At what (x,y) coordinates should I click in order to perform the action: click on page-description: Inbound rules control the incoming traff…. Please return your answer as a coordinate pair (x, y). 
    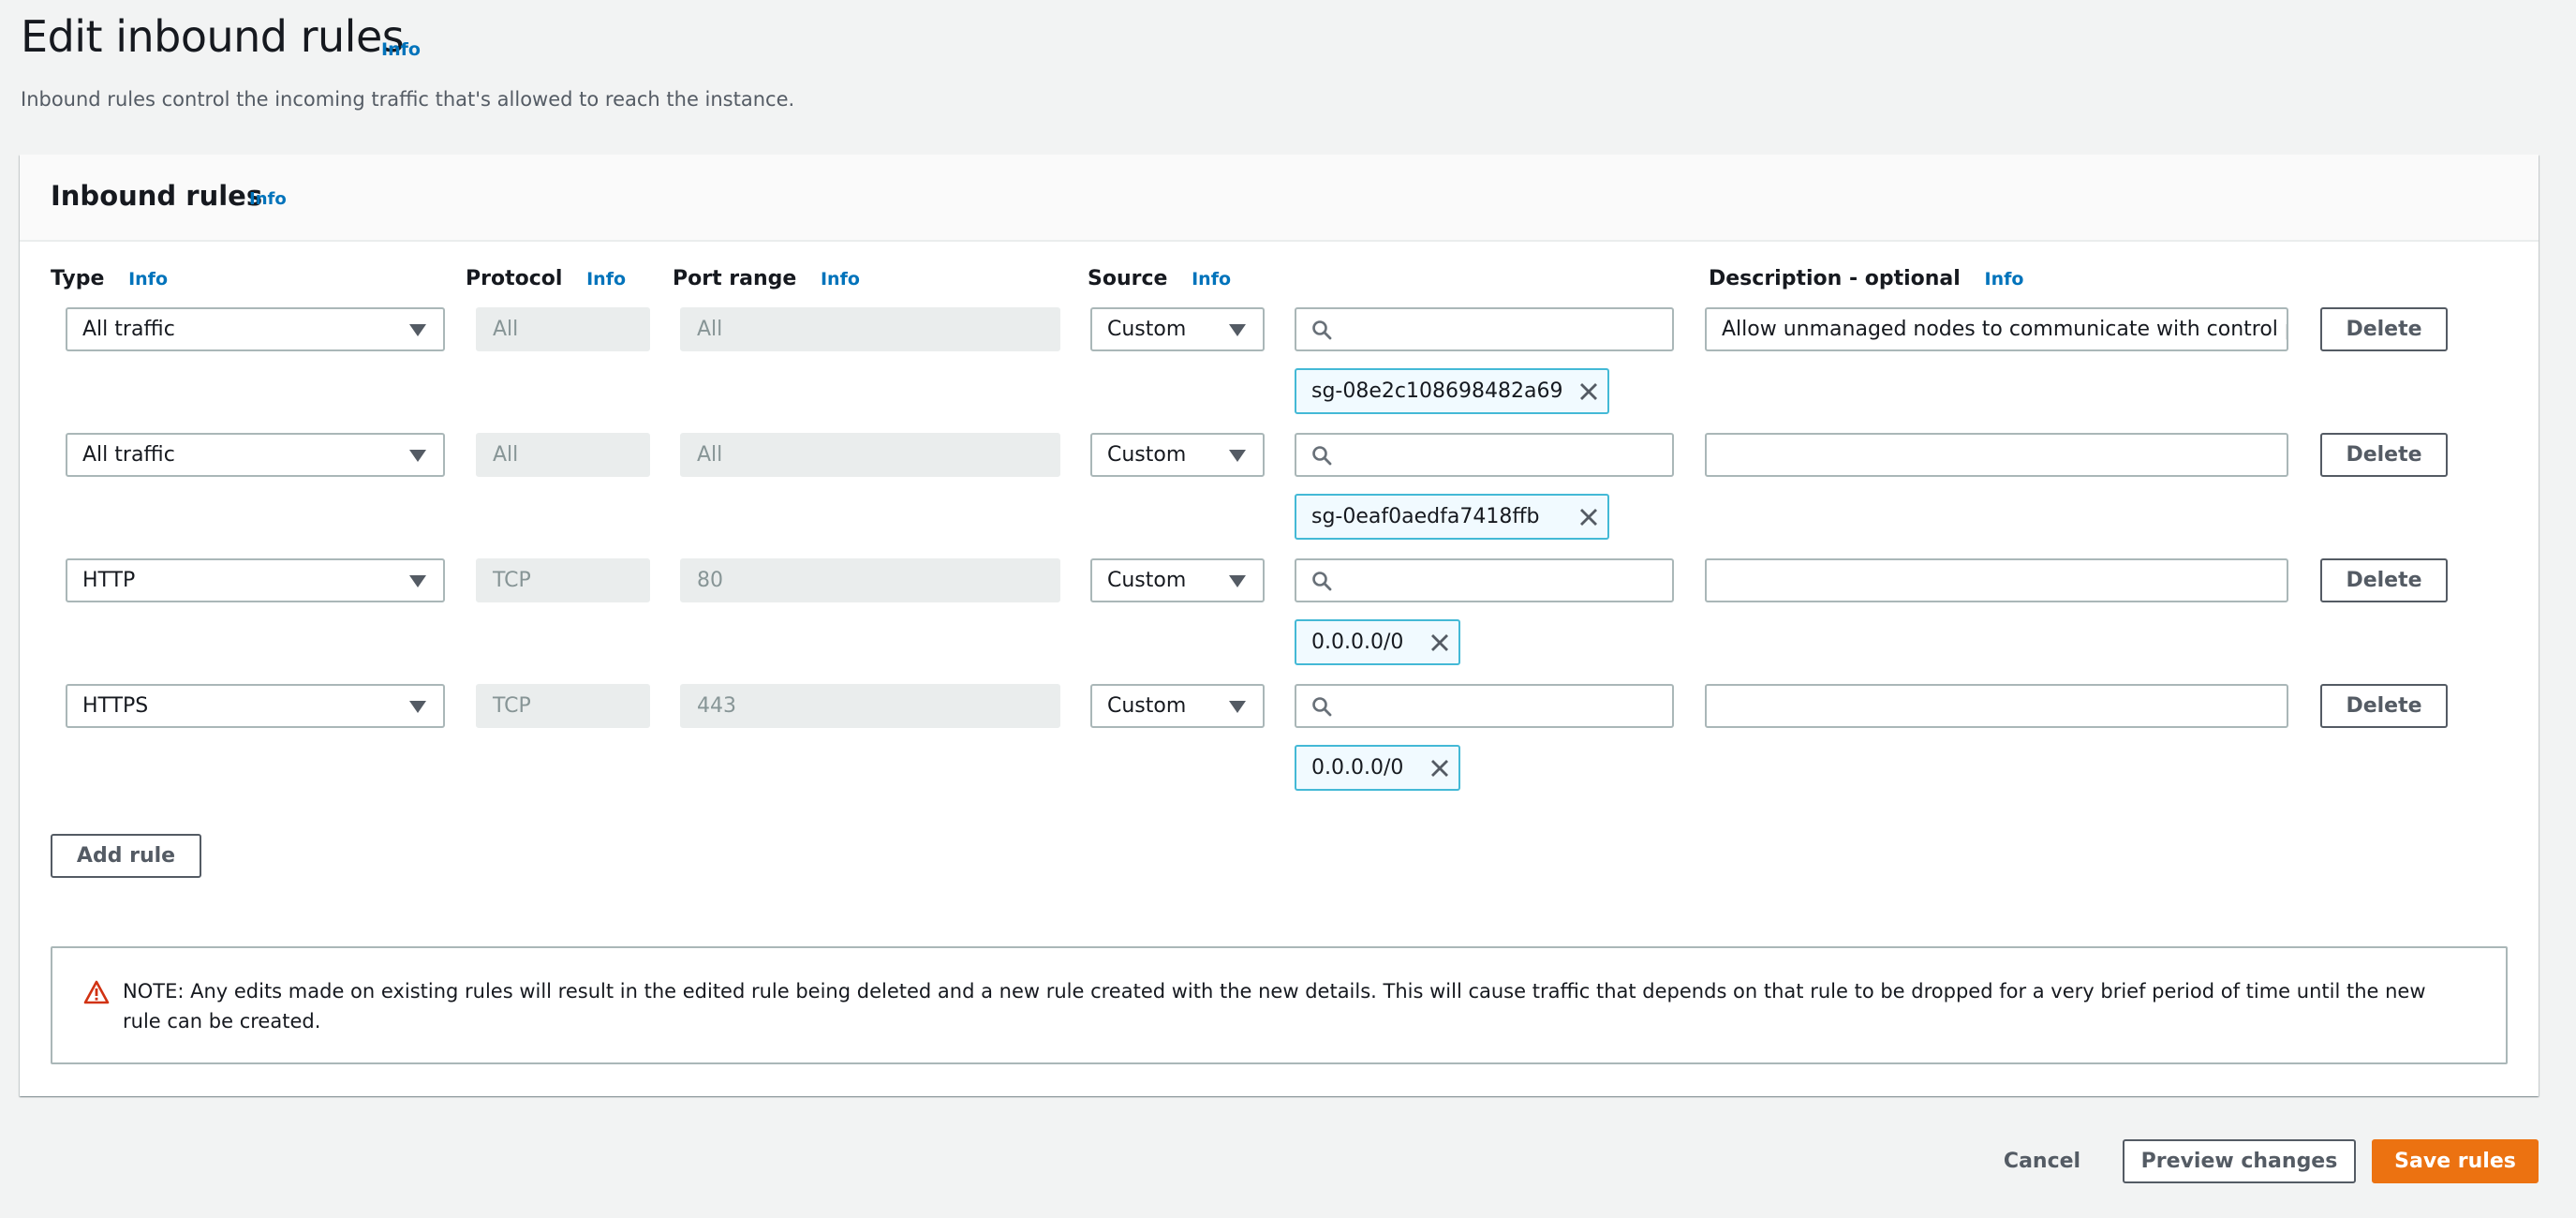
    Looking at the image, I should click on (408, 99).